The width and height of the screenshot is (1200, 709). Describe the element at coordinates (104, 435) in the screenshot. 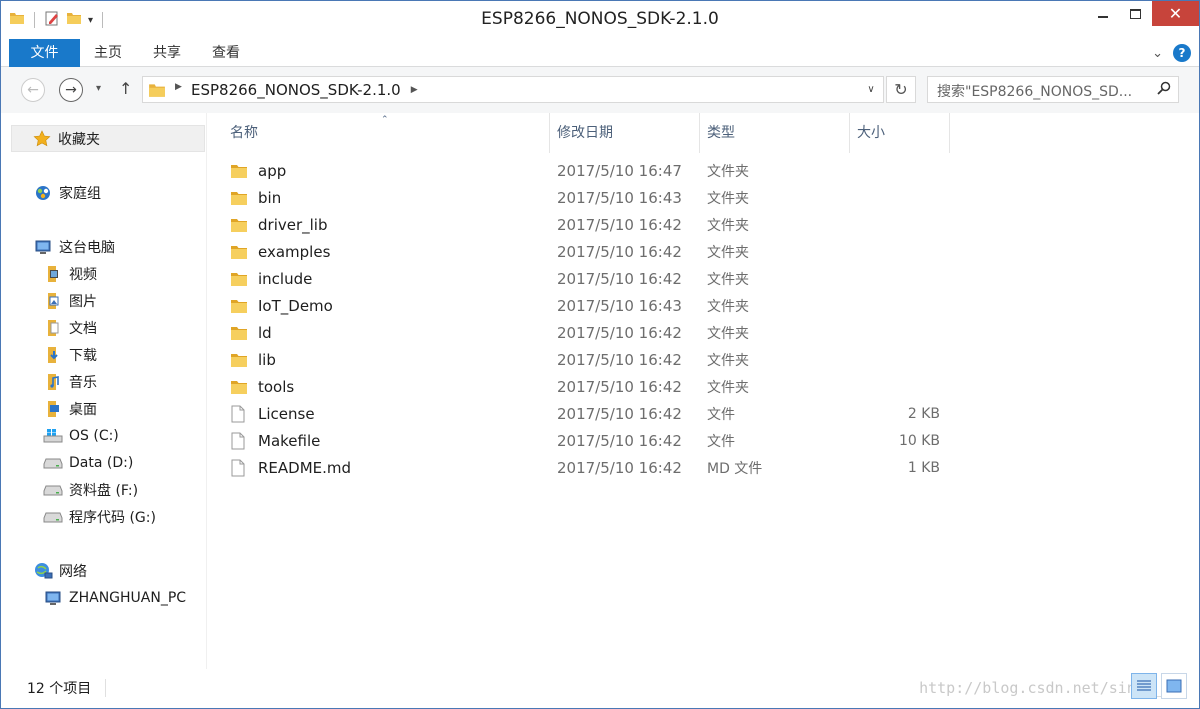

I see `nav-item-drive-c: OS (C:)` at that location.